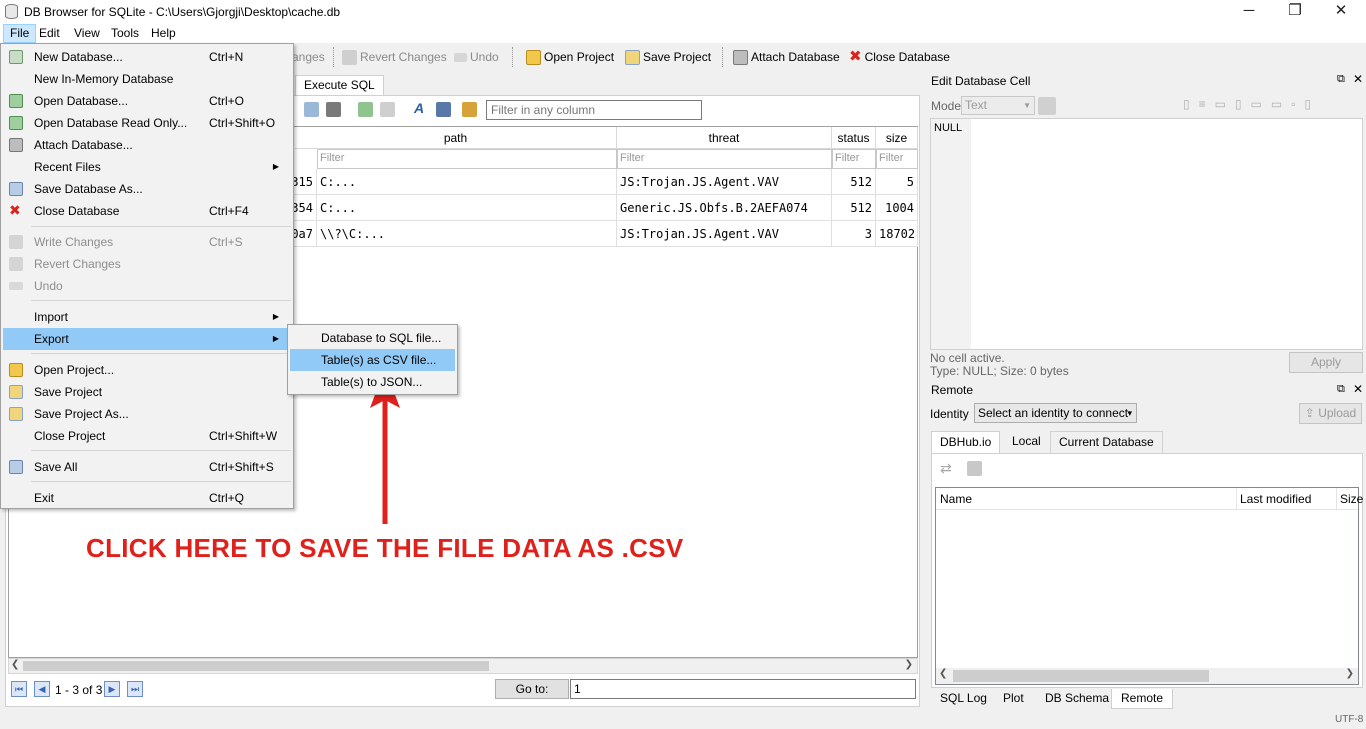  Describe the element at coordinates (963, 699) in the screenshot. I see `tab-sql-log: SQL Log` at that location.